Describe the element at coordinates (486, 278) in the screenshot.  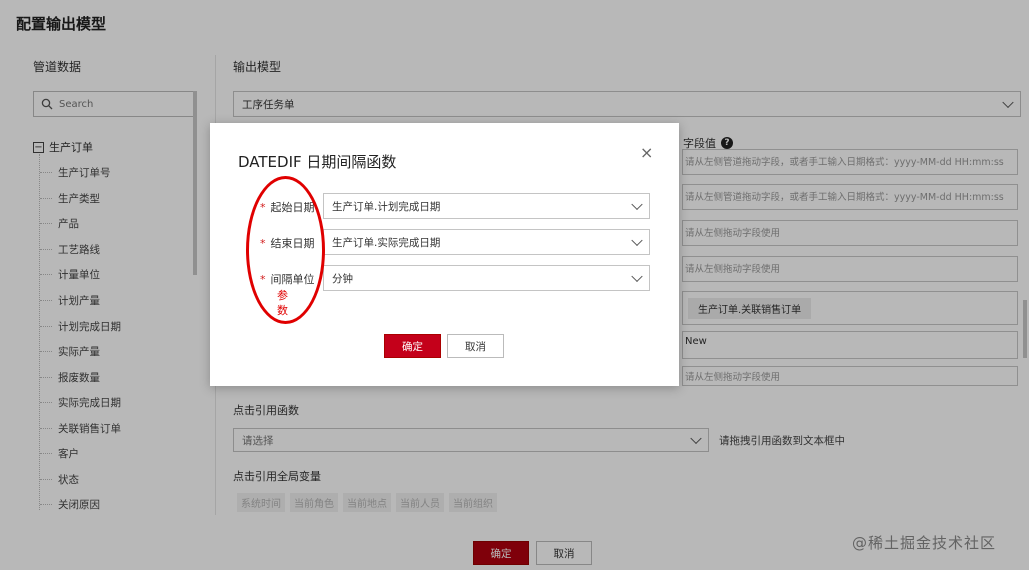
I see `interval-unit-select: 分钟` at that location.